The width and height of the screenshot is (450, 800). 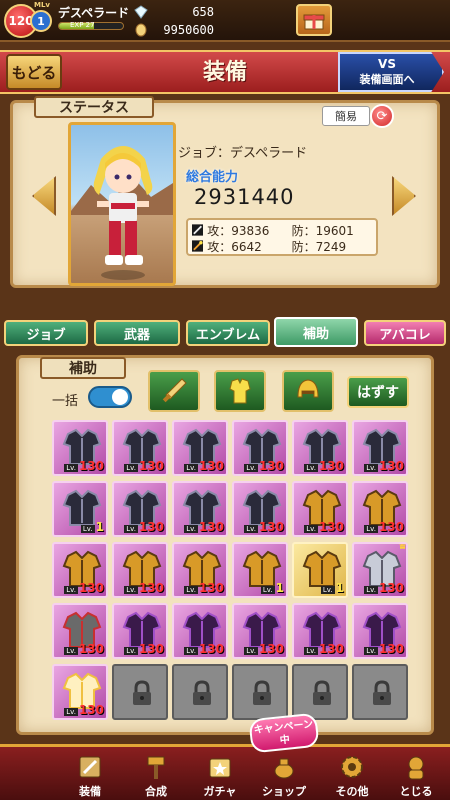 I want to click on gear-icon, so click(x=352, y=767).